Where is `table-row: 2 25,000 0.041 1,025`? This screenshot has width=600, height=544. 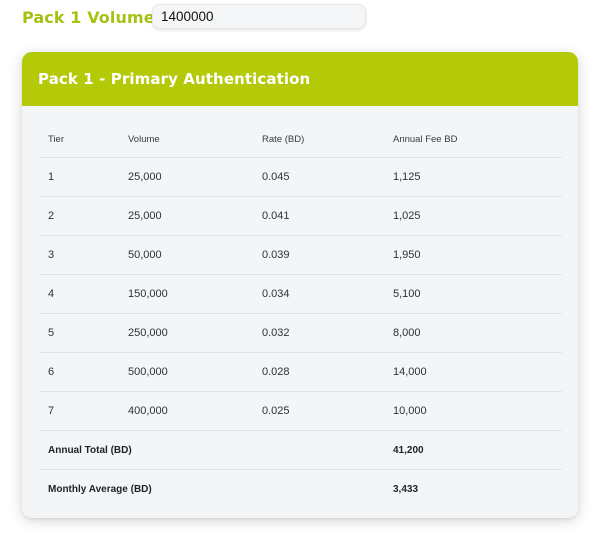
table-row: 2 25,000 0.041 1,025 is located at coordinates (301, 216).